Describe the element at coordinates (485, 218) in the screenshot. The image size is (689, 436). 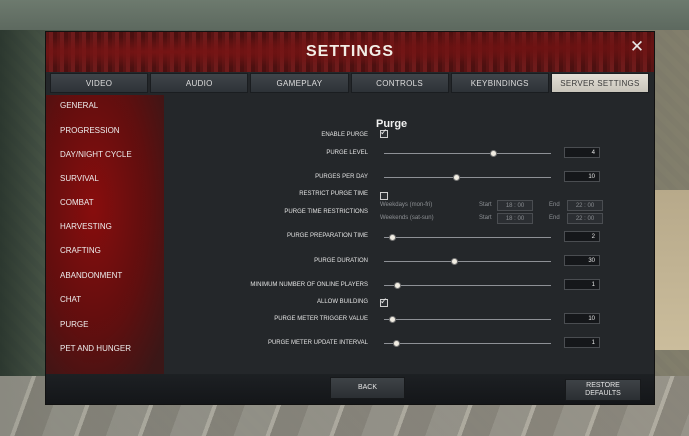
I see `weekends-start-label: Start` at that location.